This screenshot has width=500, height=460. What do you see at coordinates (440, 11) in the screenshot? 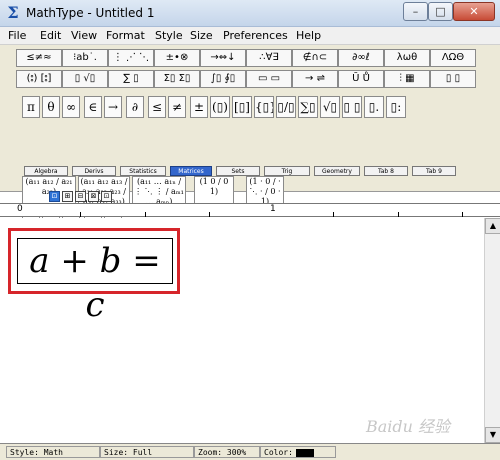
I see `maximize-button: □` at bounding box center [440, 11].